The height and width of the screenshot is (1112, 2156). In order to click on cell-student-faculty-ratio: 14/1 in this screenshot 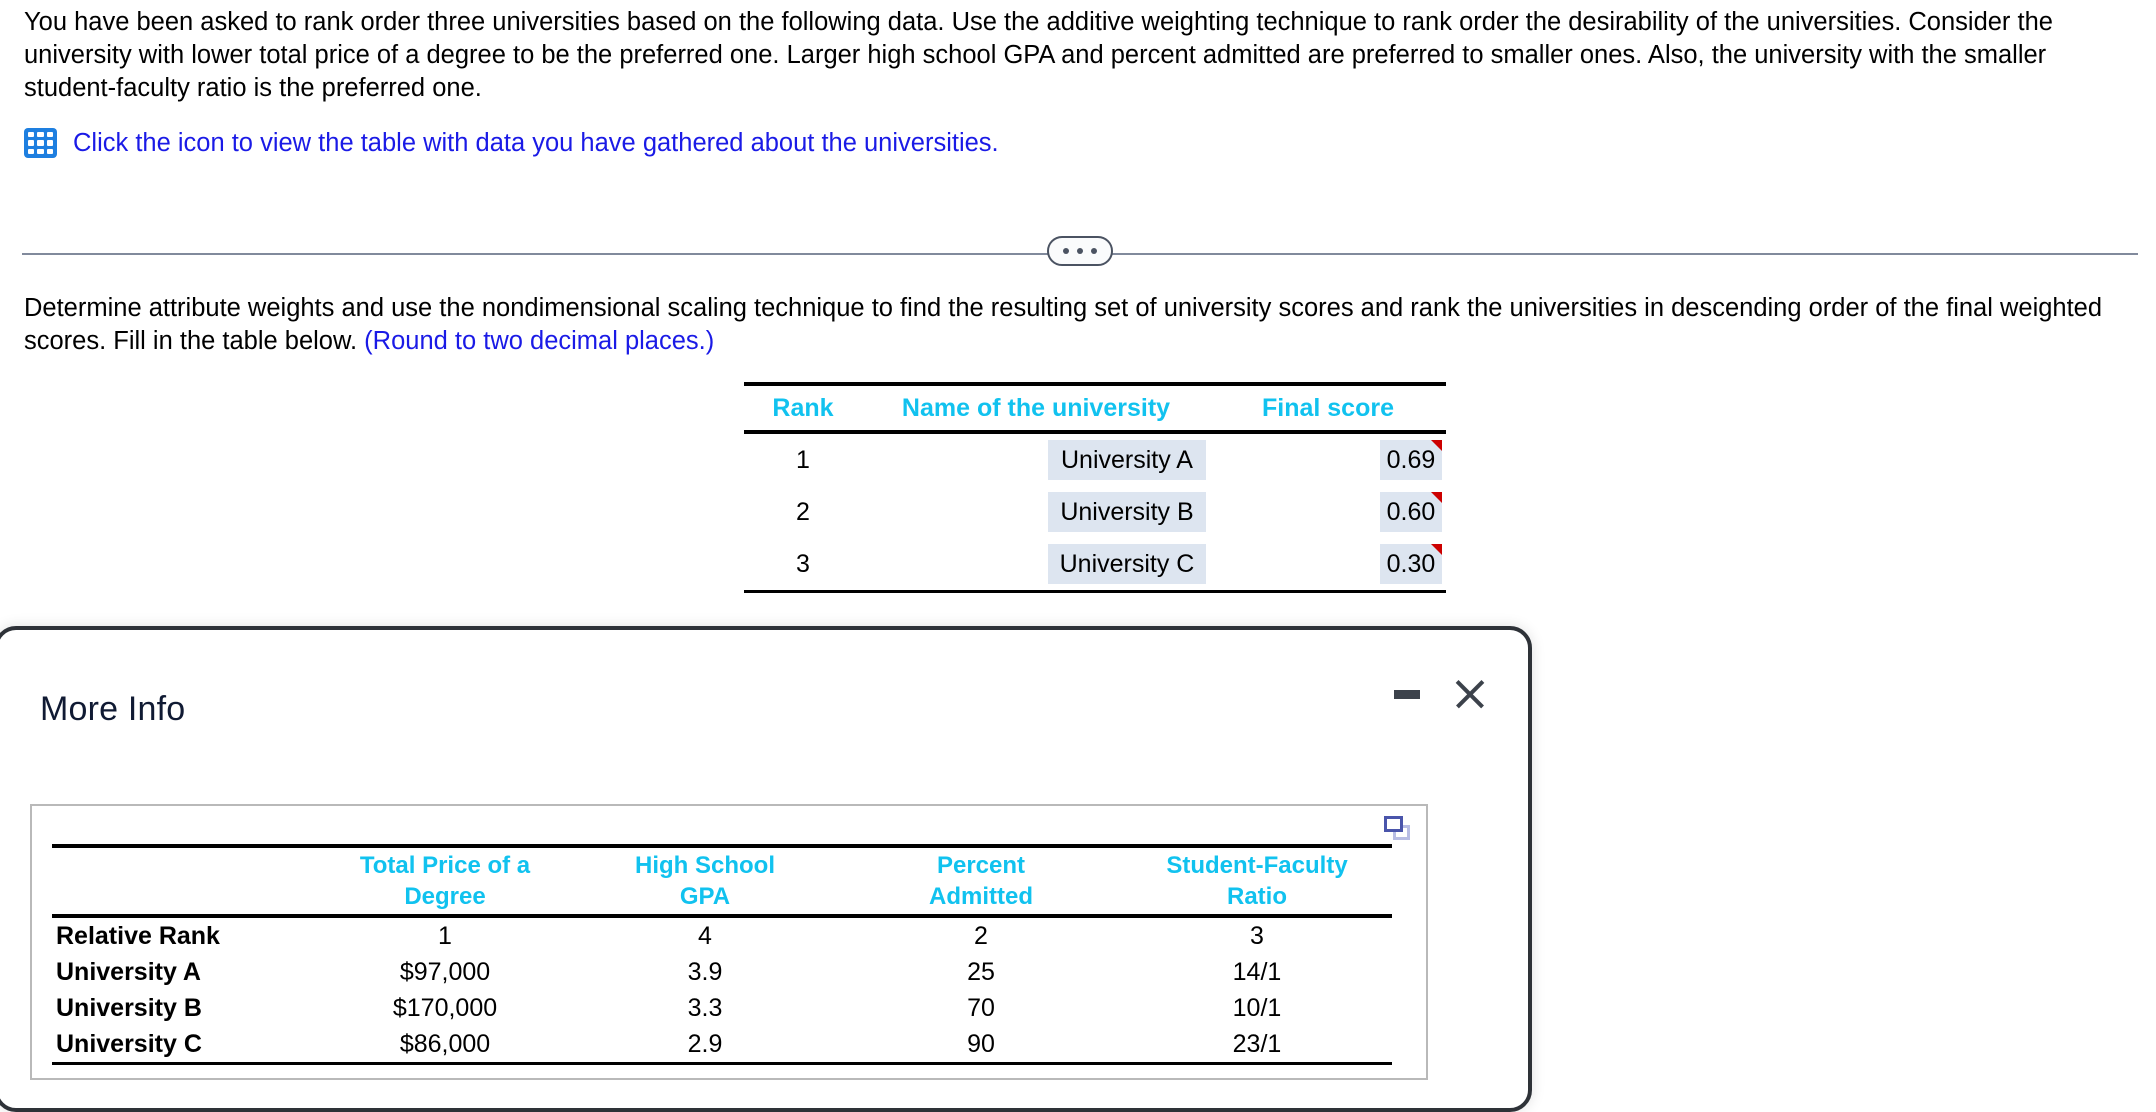, I will do `click(1257, 971)`.